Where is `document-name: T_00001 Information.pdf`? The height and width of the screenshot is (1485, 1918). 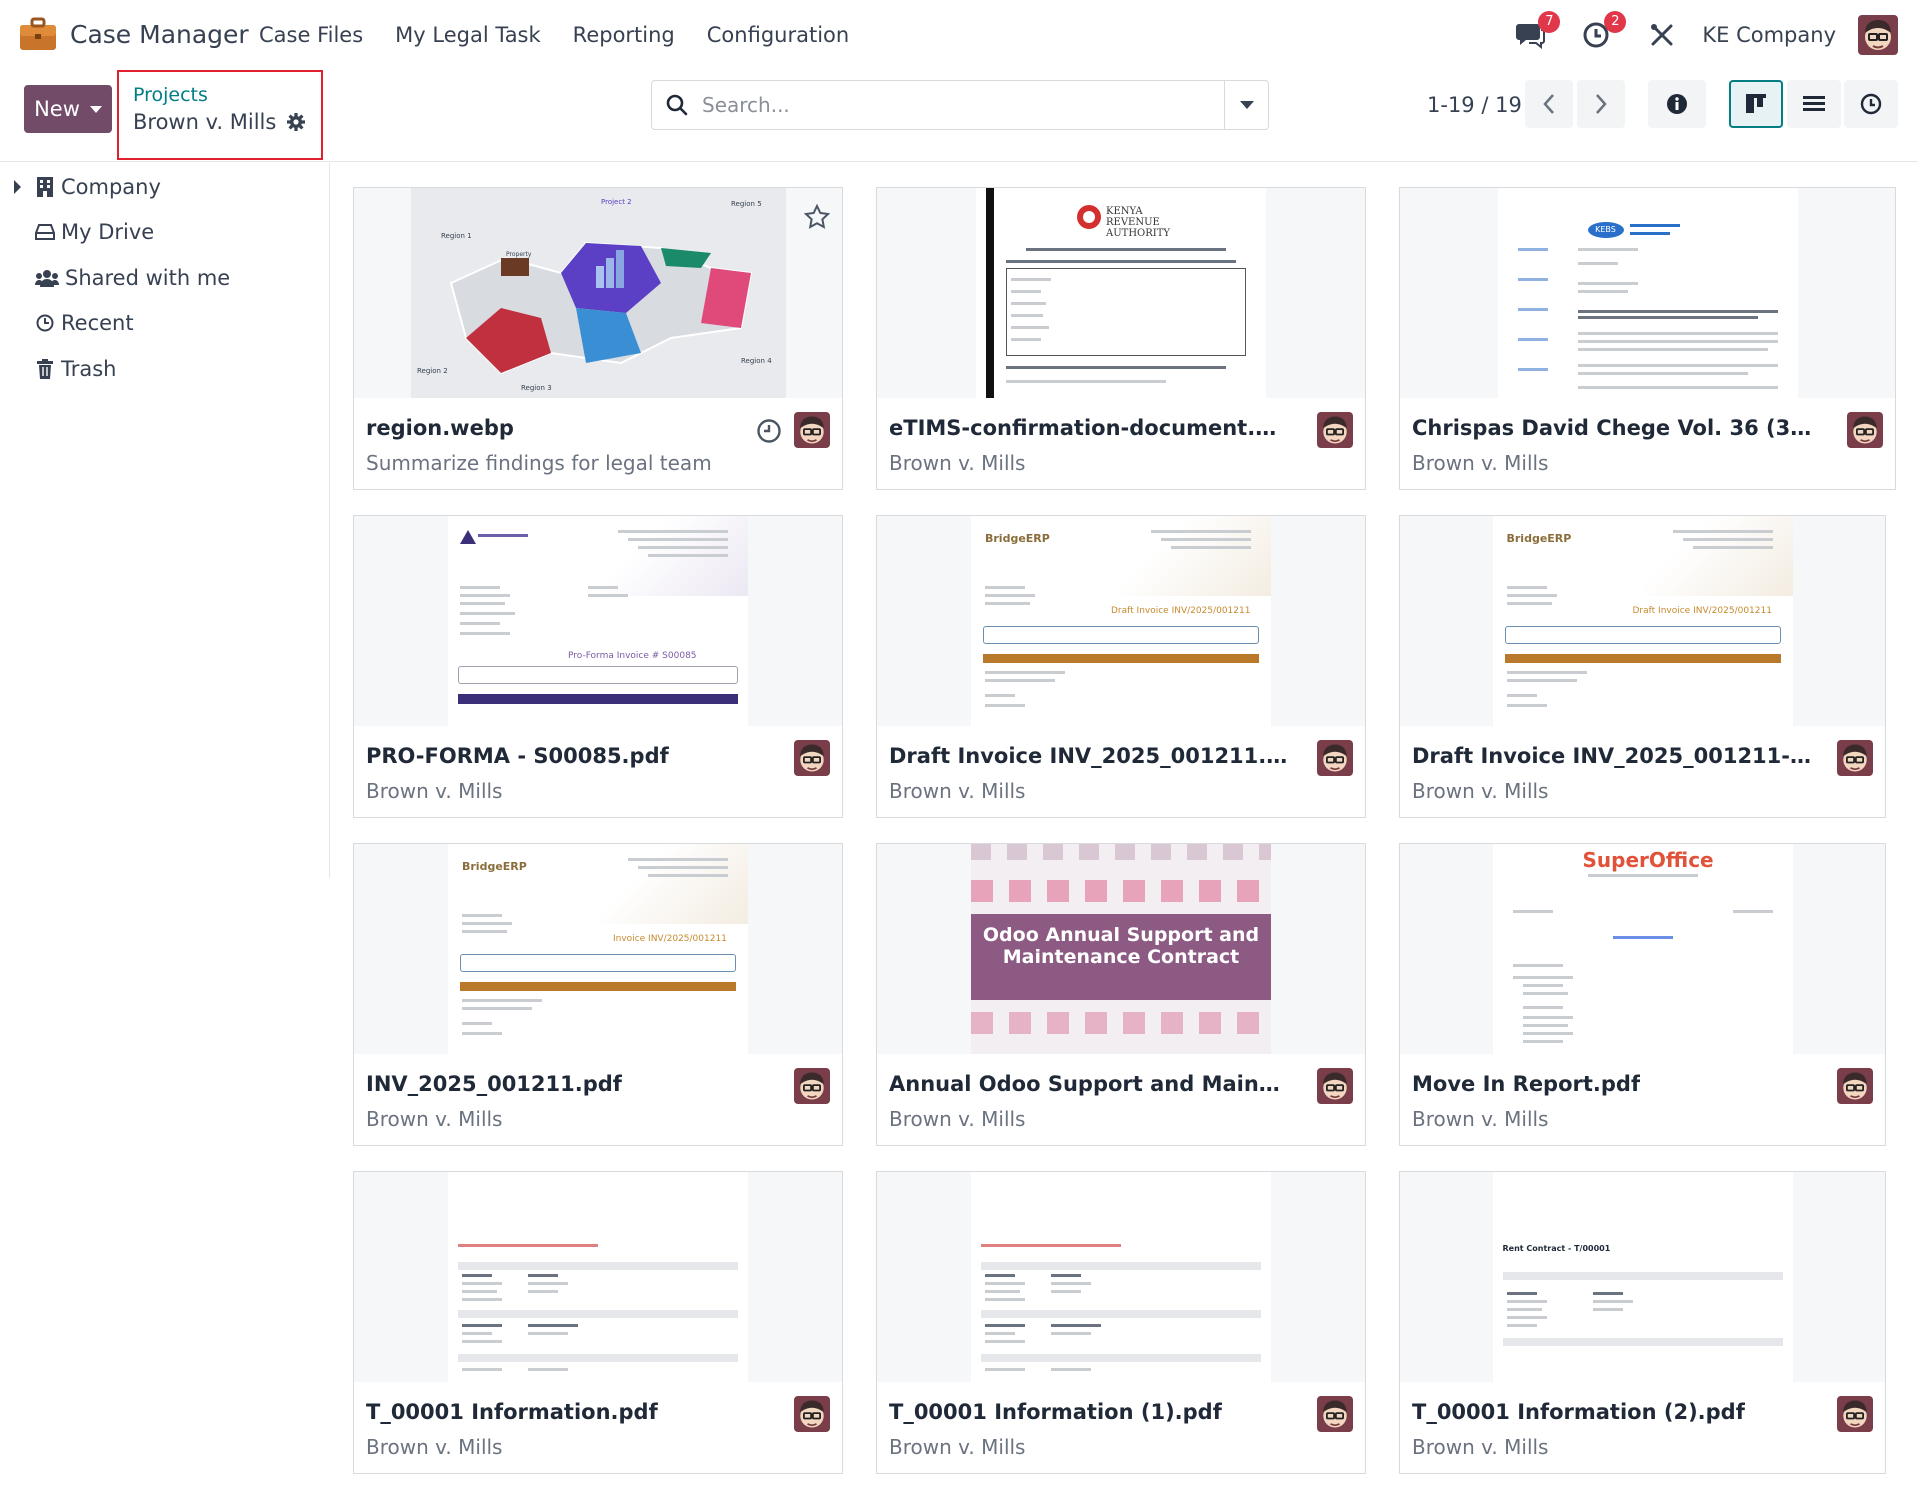 document-name: T_00001 Information.pdf is located at coordinates (512, 1412).